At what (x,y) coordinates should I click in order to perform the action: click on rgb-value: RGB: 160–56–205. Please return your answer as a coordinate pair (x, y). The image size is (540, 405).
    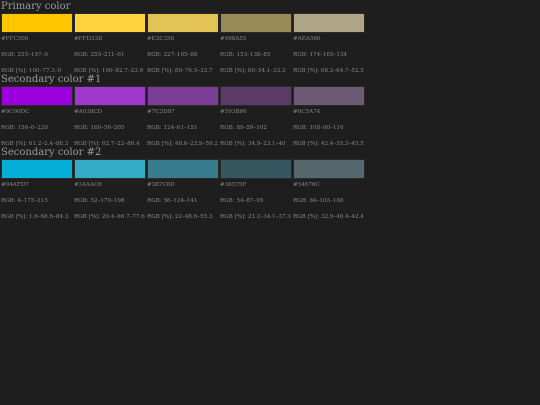
    Looking at the image, I should click on (99, 128).